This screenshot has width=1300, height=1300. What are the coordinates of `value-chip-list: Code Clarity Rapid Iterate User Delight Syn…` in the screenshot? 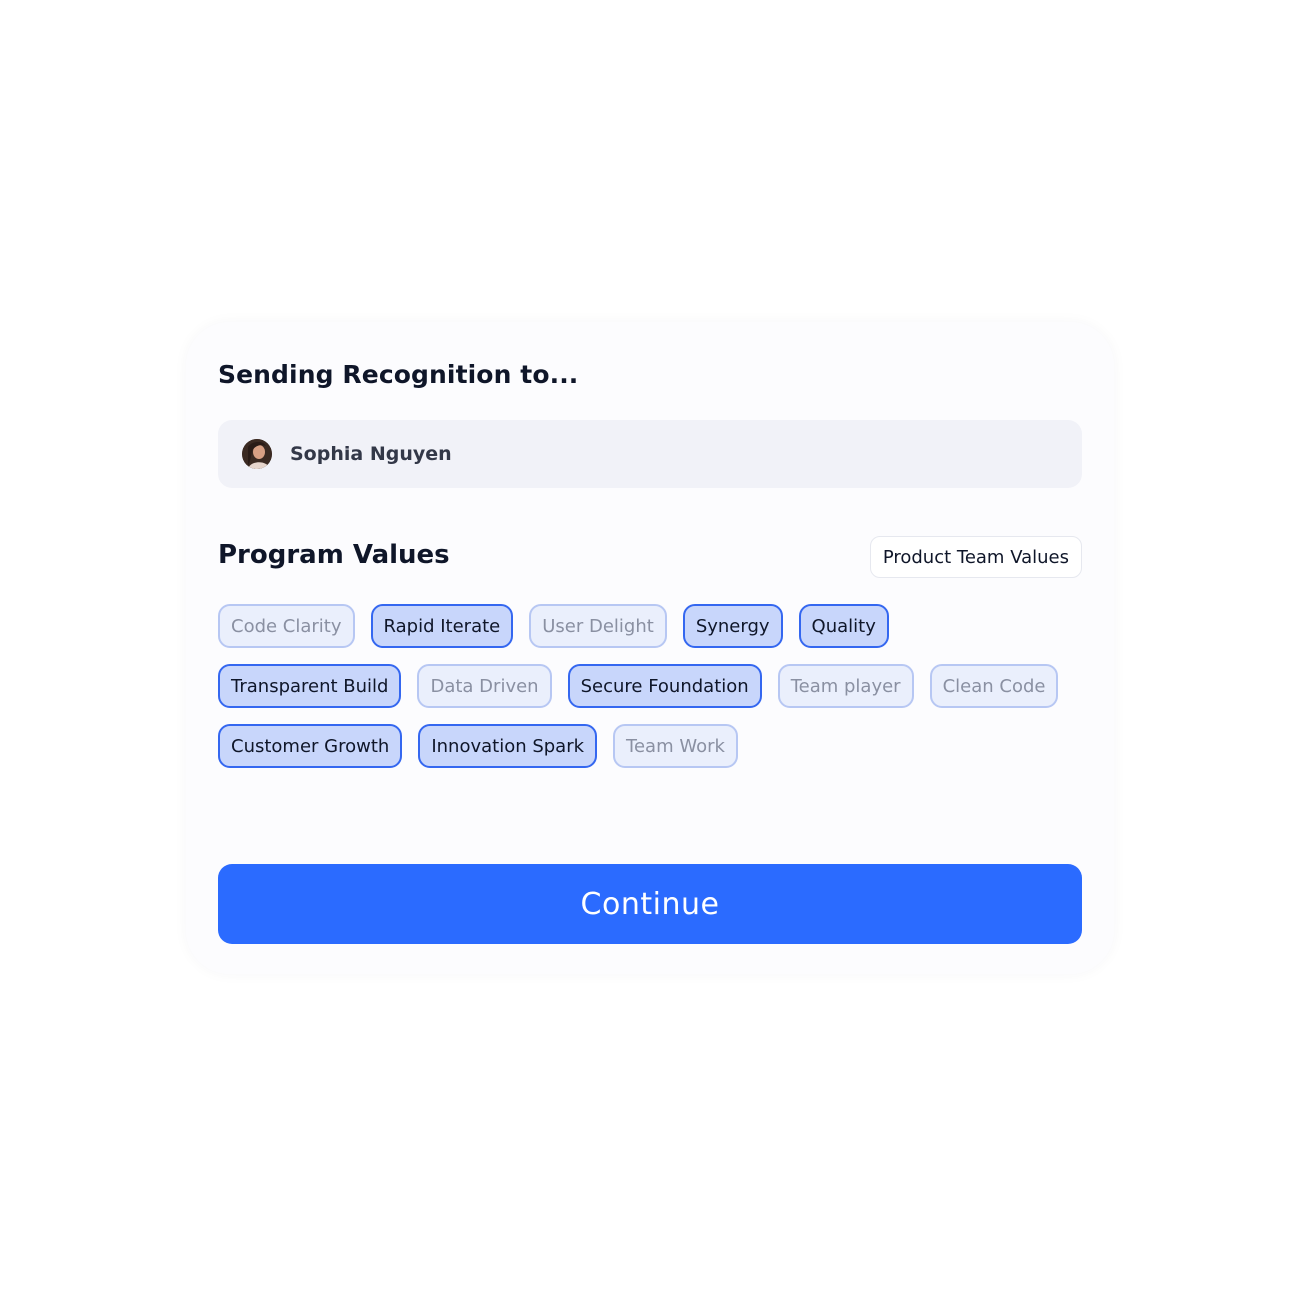 It's located at (650, 686).